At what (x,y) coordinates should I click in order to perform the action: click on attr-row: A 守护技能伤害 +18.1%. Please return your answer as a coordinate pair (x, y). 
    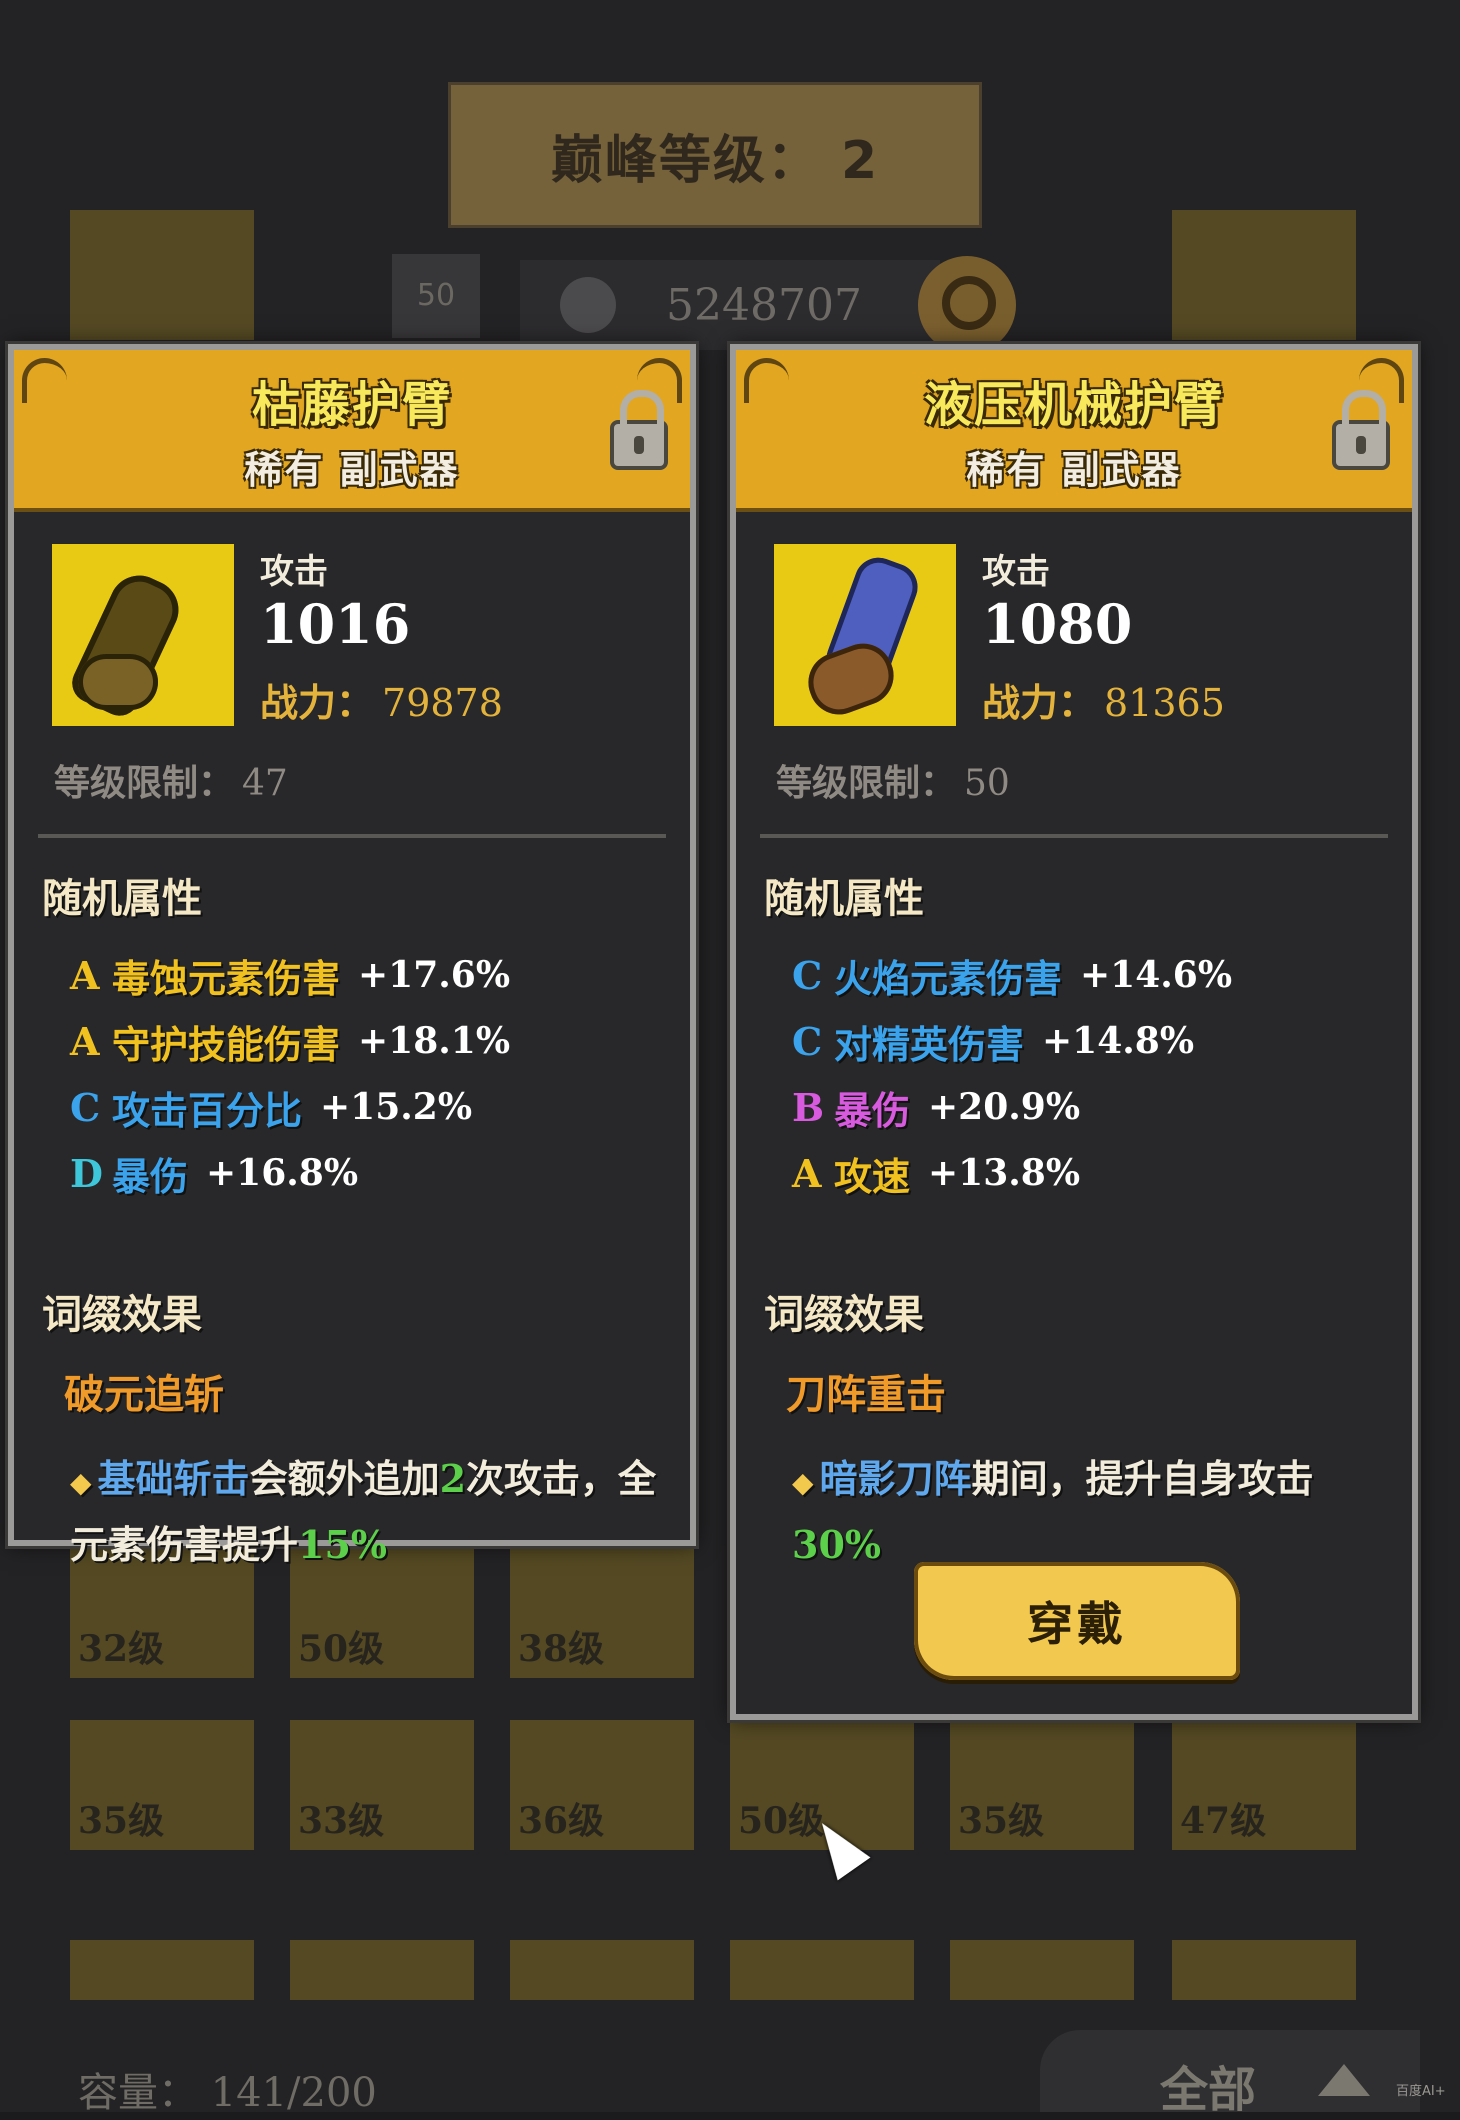
    Looking at the image, I should click on (352, 1041).